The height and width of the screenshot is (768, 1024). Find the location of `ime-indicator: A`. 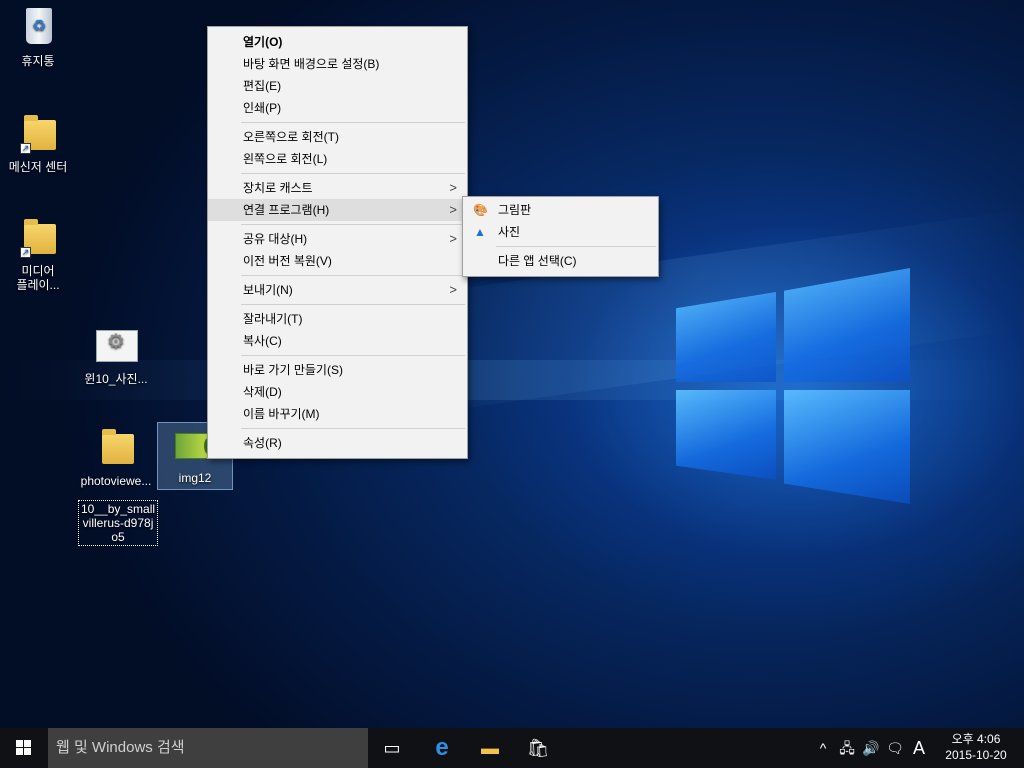

ime-indicator: A is located at coordinates (919, 748).